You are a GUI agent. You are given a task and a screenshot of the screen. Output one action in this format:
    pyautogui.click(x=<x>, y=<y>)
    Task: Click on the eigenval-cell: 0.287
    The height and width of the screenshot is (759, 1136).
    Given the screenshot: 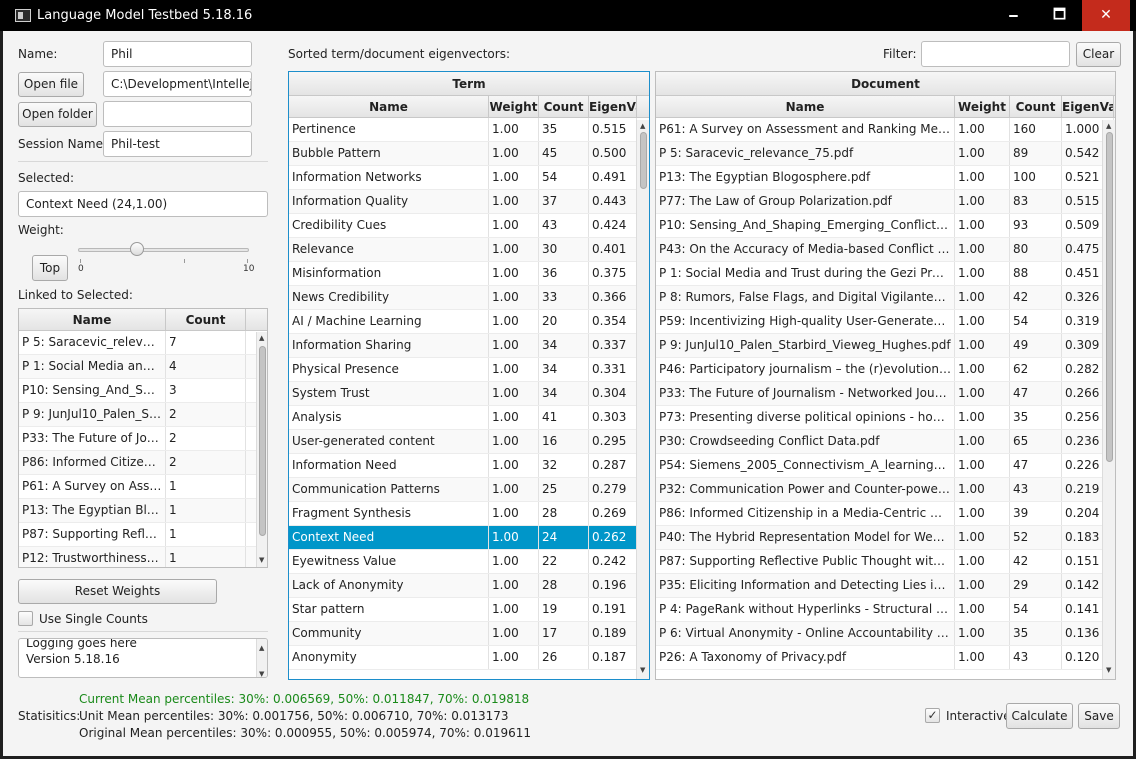 What is the action you would take?
    pyautogui.click(x=613, y=465)
    